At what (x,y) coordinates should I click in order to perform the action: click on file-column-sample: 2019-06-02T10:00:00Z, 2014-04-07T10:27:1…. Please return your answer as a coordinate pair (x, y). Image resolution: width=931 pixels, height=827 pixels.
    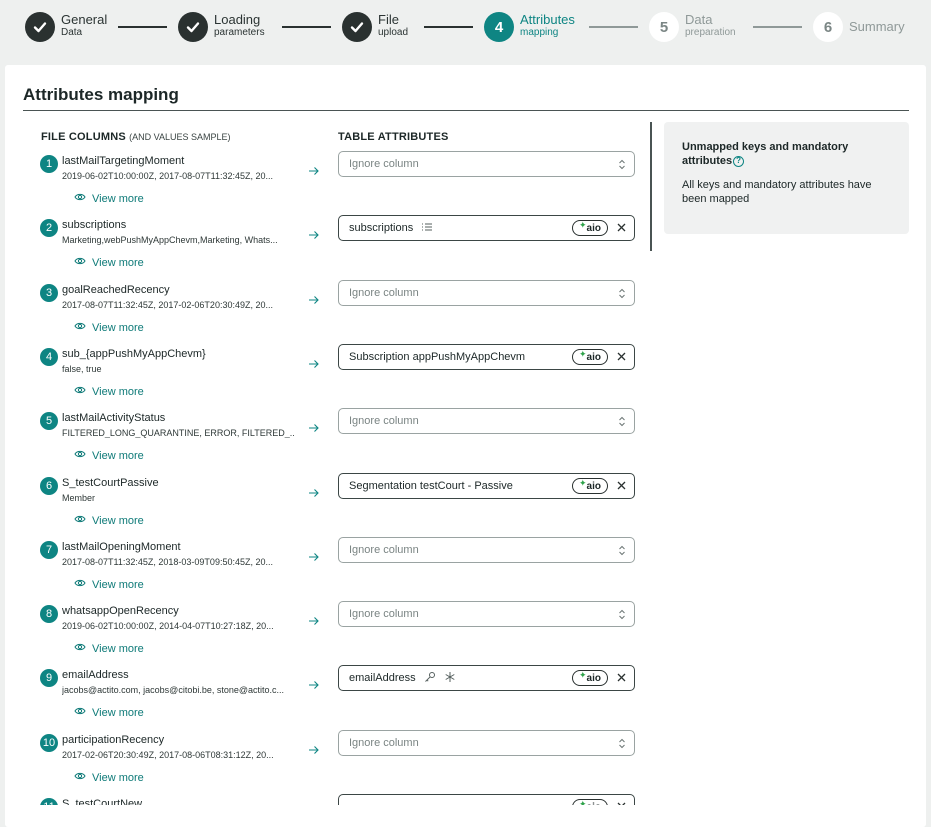
    Looking at the image, I should click on (168, 626).